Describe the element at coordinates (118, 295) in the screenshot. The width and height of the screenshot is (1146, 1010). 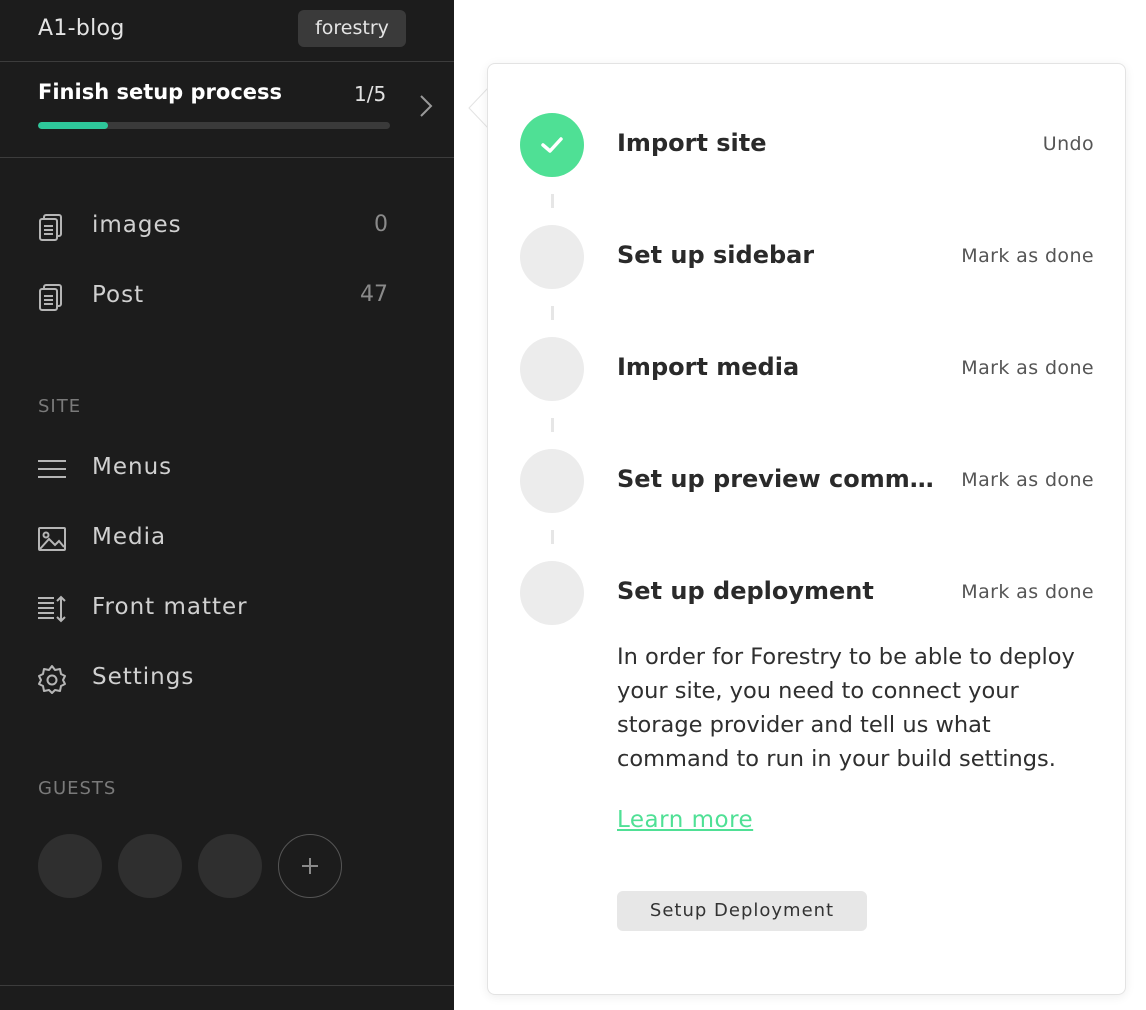
I see `sidebar-item-label: Post` at that location.